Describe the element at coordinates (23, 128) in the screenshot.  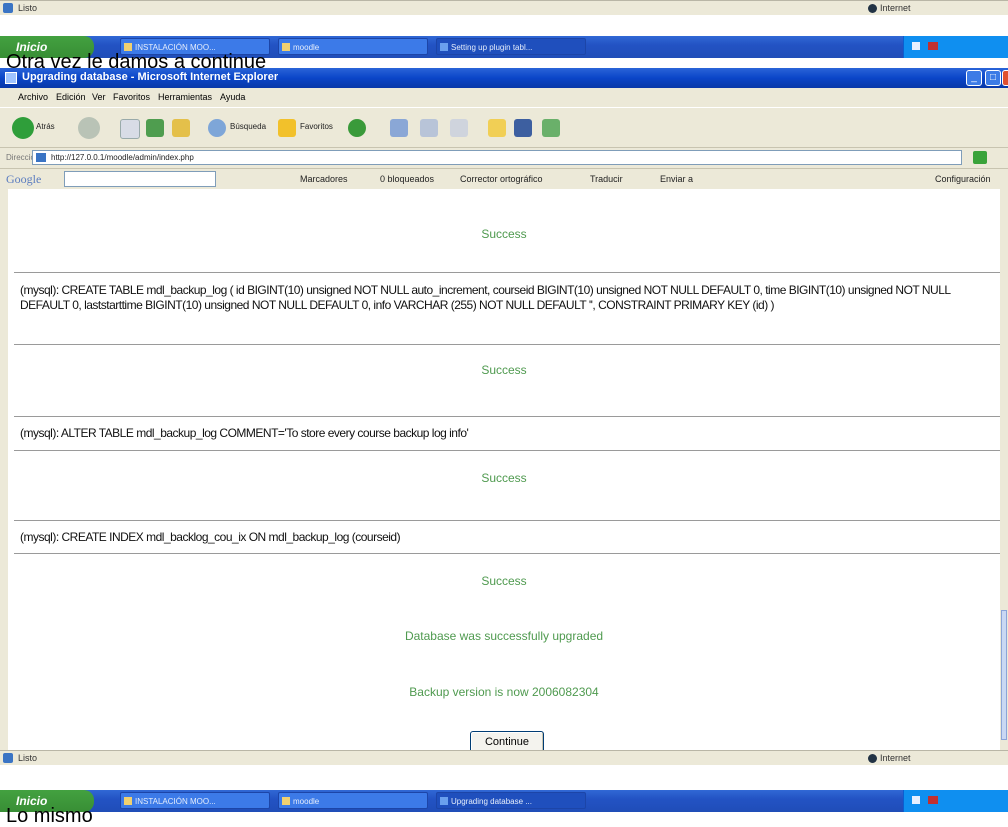
I see `back-icon` at that location.